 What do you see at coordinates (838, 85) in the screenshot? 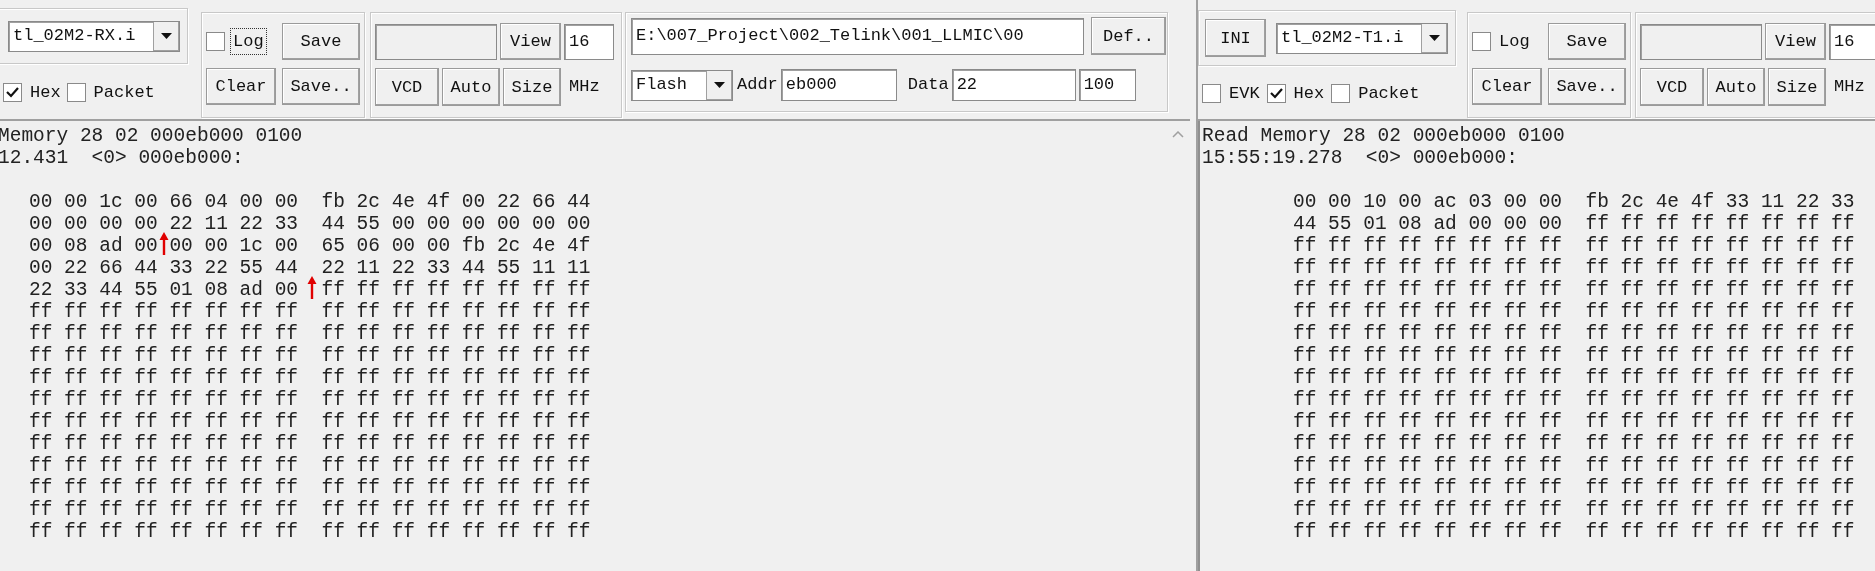
I see `address-field: eb000` at bounding box center [838, 85].